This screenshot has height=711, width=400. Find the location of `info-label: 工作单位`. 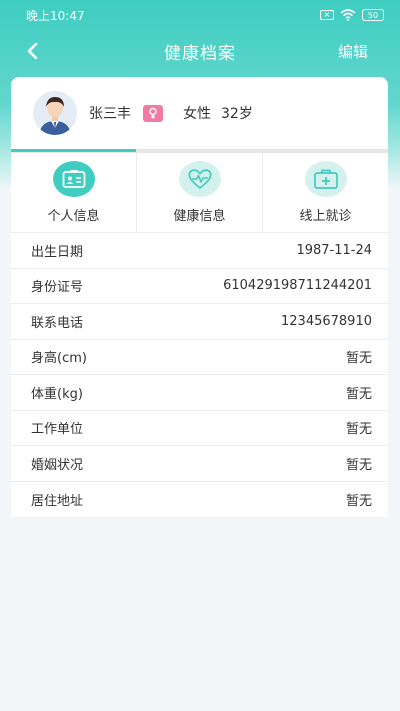

info-label: 工作单位 is located at coordinates (57, 430).